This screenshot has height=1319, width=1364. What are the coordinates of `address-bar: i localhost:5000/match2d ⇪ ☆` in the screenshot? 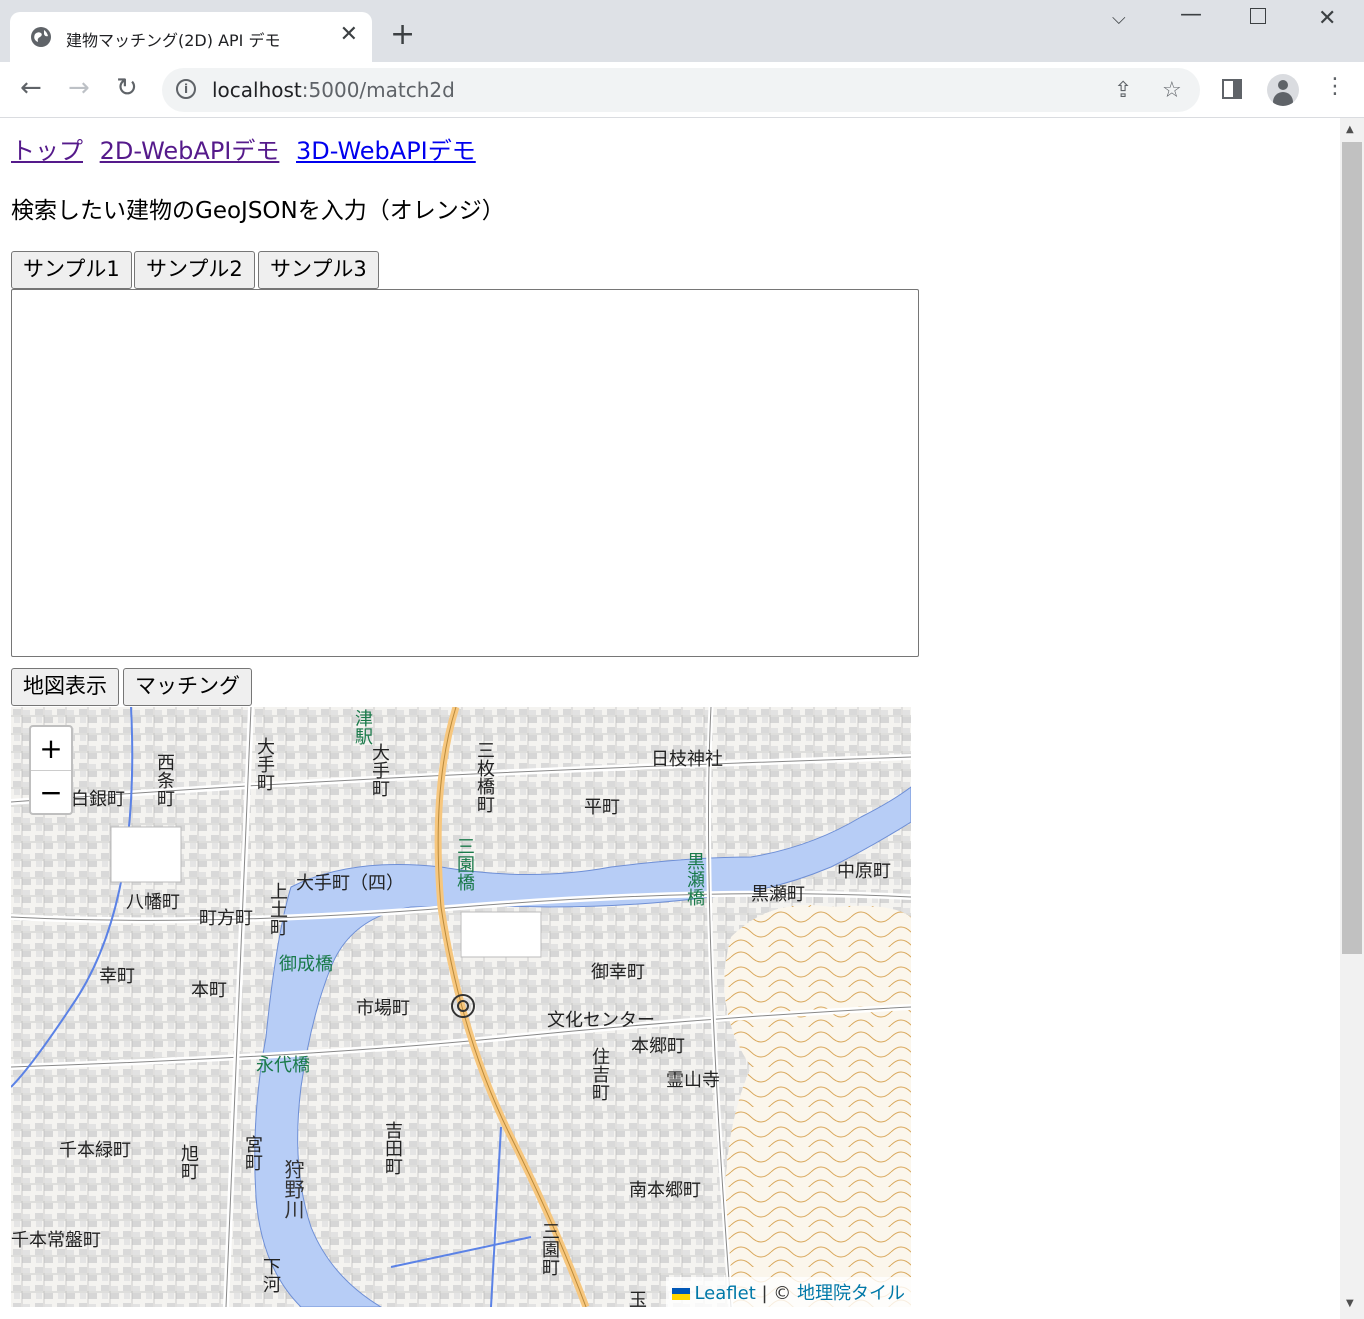 It's located at (681, 90).